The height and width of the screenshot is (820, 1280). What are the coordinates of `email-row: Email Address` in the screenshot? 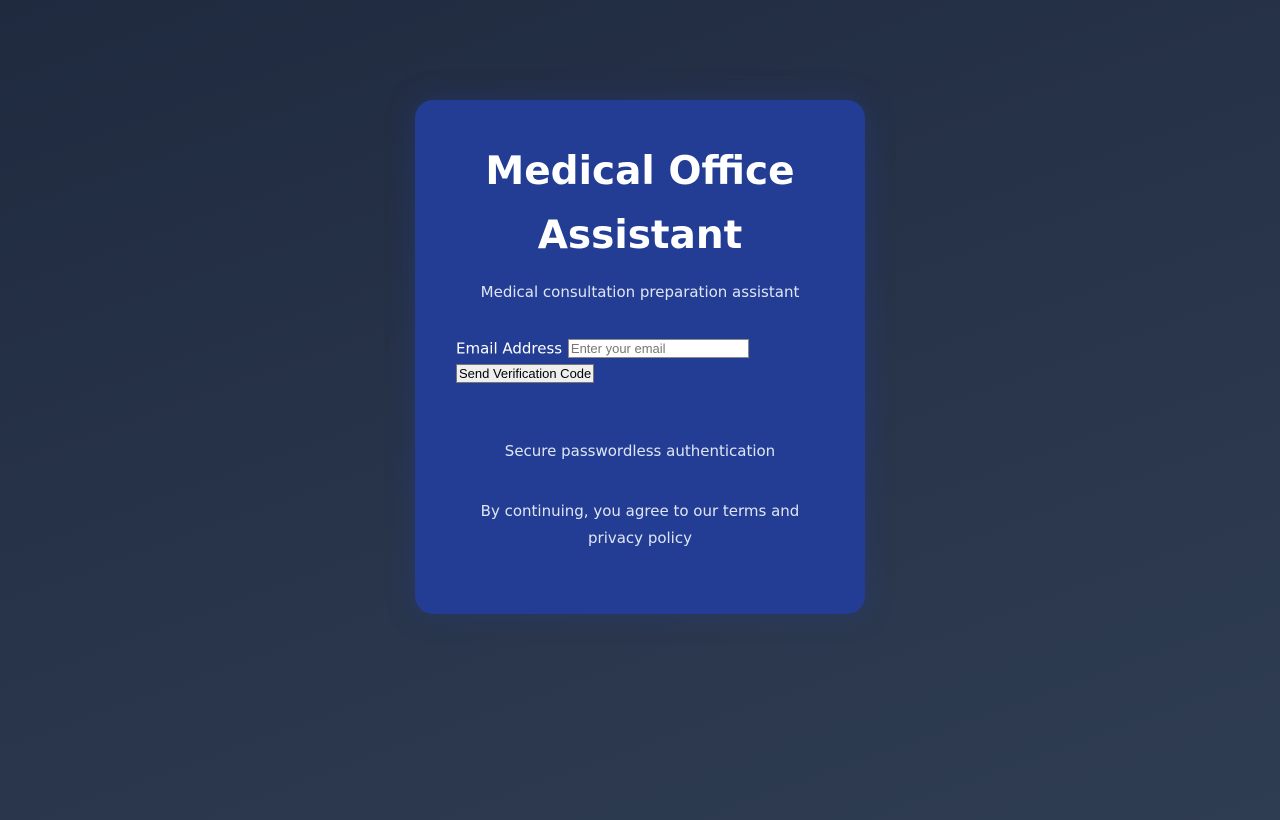 It's located at (640, 350).